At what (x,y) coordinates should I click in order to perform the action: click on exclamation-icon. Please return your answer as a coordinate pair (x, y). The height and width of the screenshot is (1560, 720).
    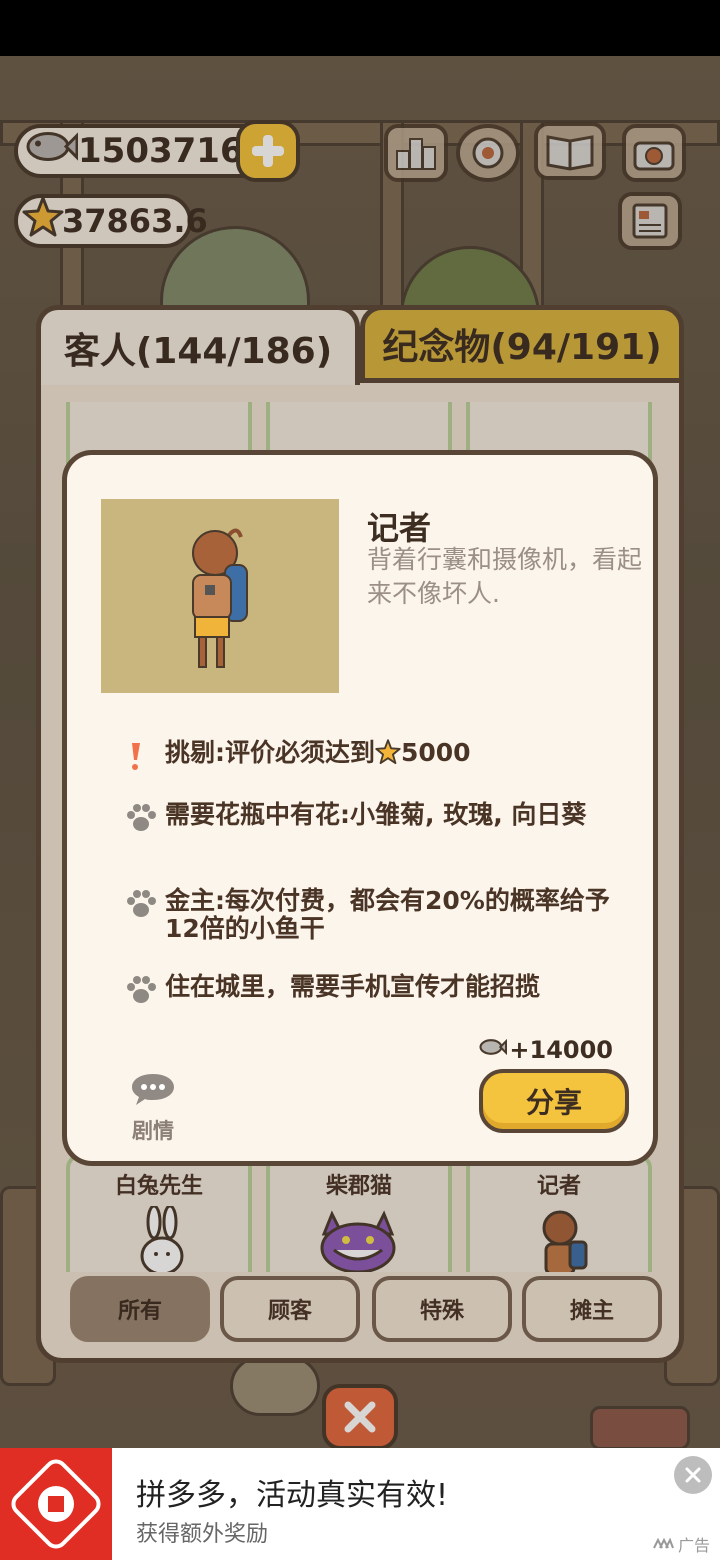
    Looking at the image, I should click on (145, 758).